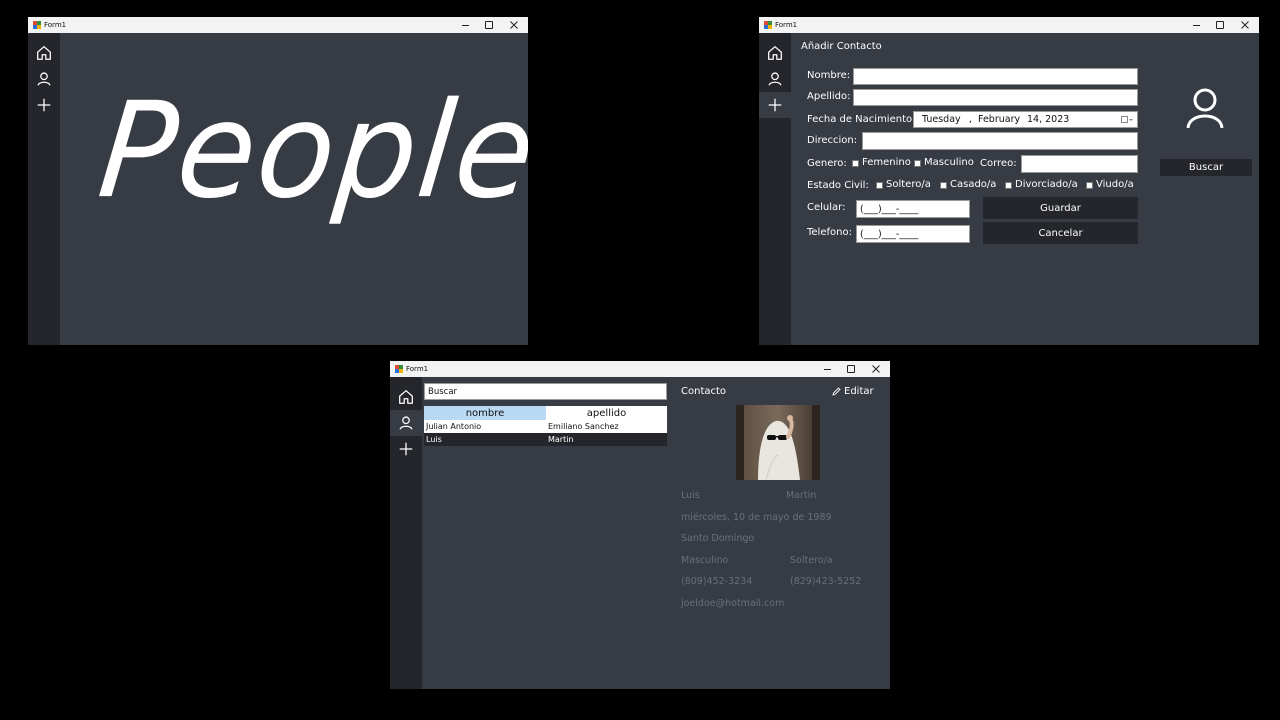 The width and height of the screenshot is (1280, 720). Describe the element at coordinates (998, 163) in the screenshot. I see `correo-label: Correo:` at that location.